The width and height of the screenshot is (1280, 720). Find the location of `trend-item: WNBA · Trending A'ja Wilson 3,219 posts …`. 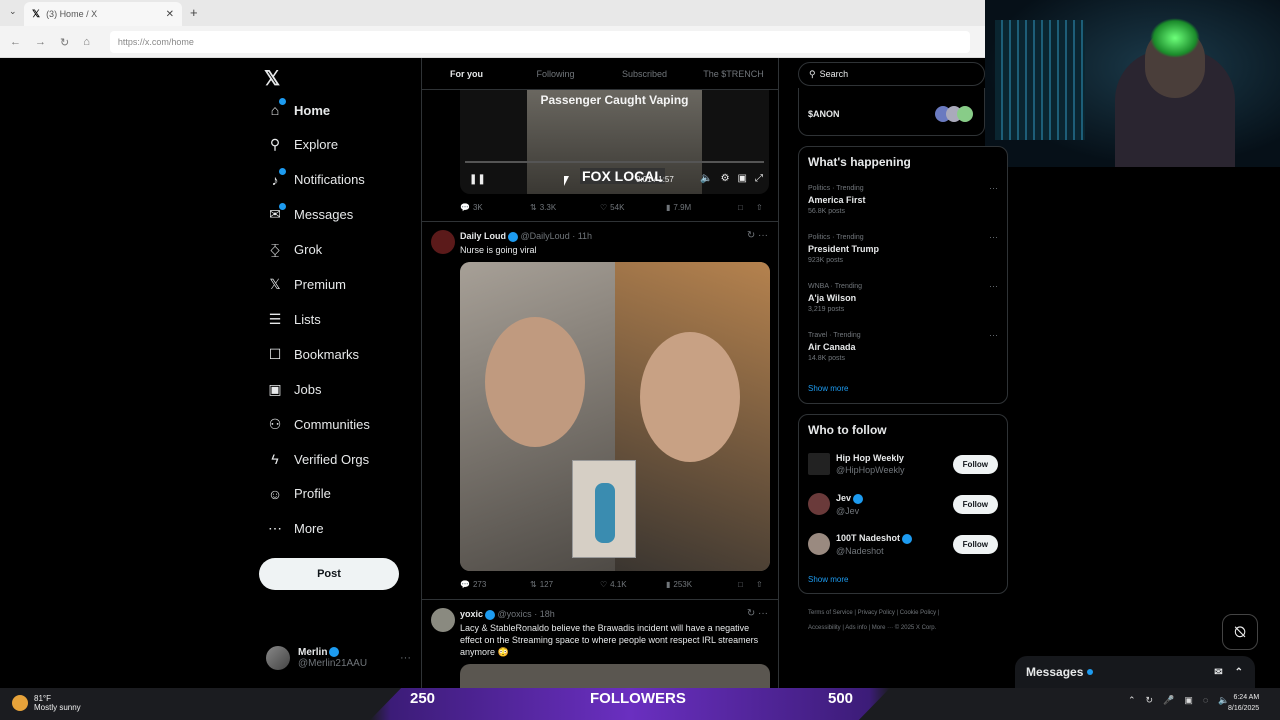

trend-item: WNBA · Trending A'ja Wilson 3,219 posts … is located at coordinates (903, 297).